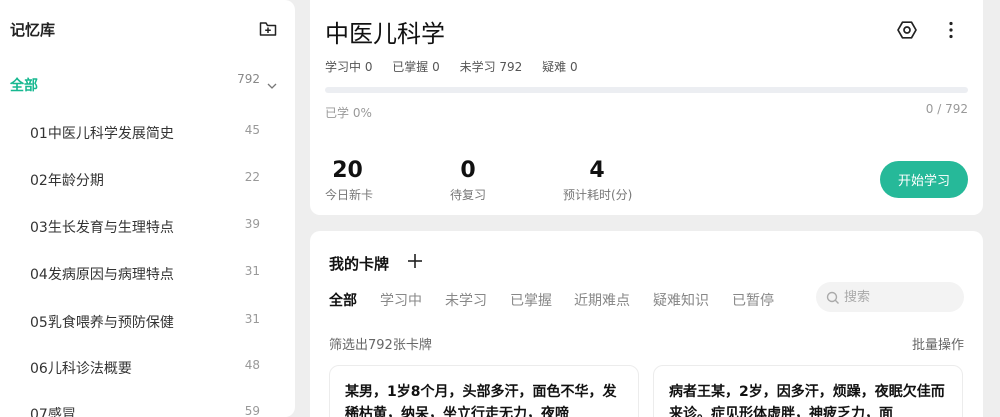 This screenshot has width=1000, height=417. I want to click on sidebar-item-label: 07感冒, so click(53, 412).